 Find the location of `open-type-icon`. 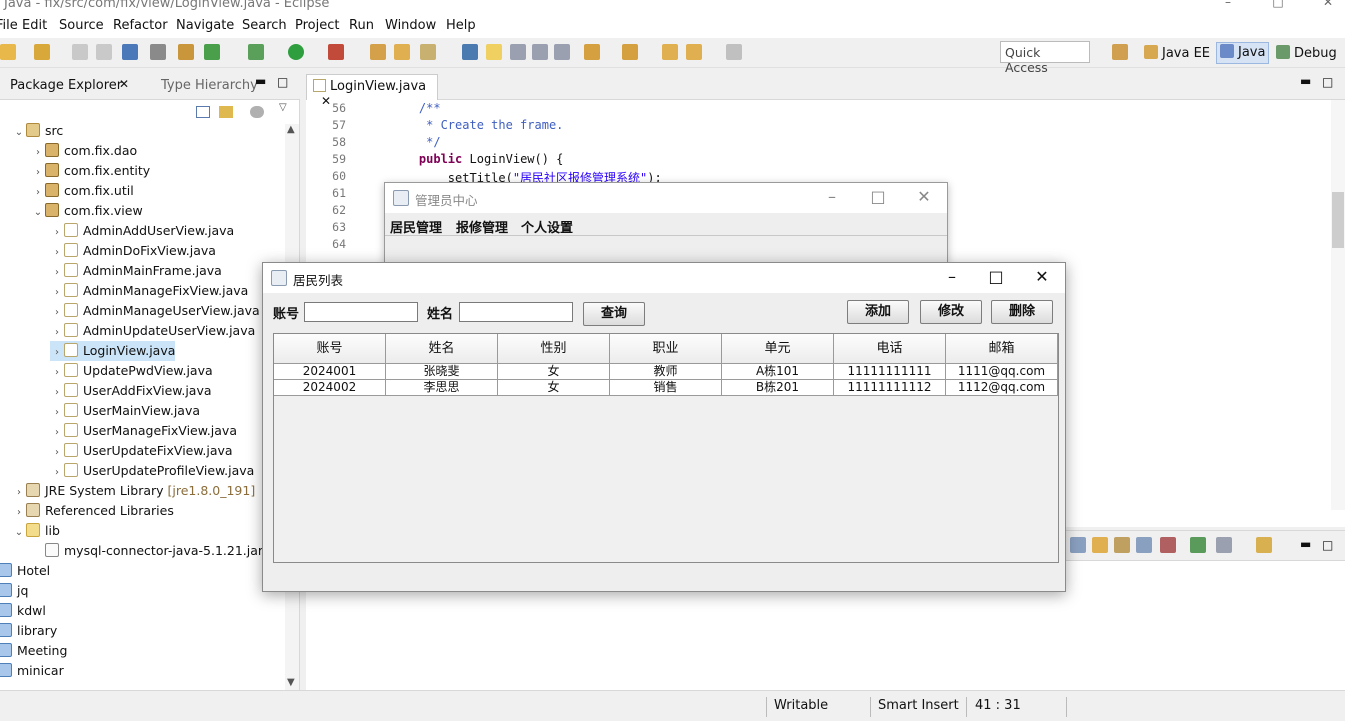

open-type-icon is located at coordinates (378, 52).